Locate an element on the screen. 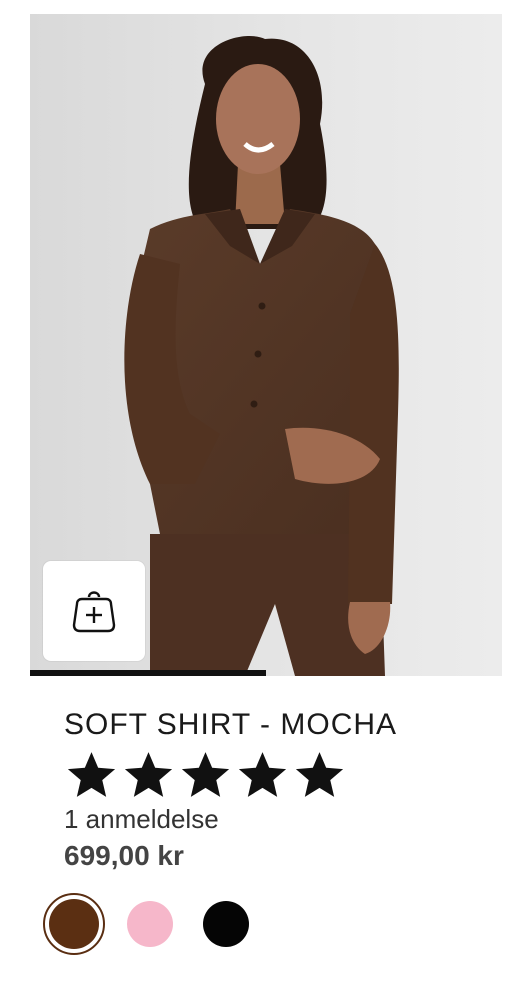 Image resolution: width=521 pixels, height=984 pixels. rating-stars is located at coordinates (205, 776).